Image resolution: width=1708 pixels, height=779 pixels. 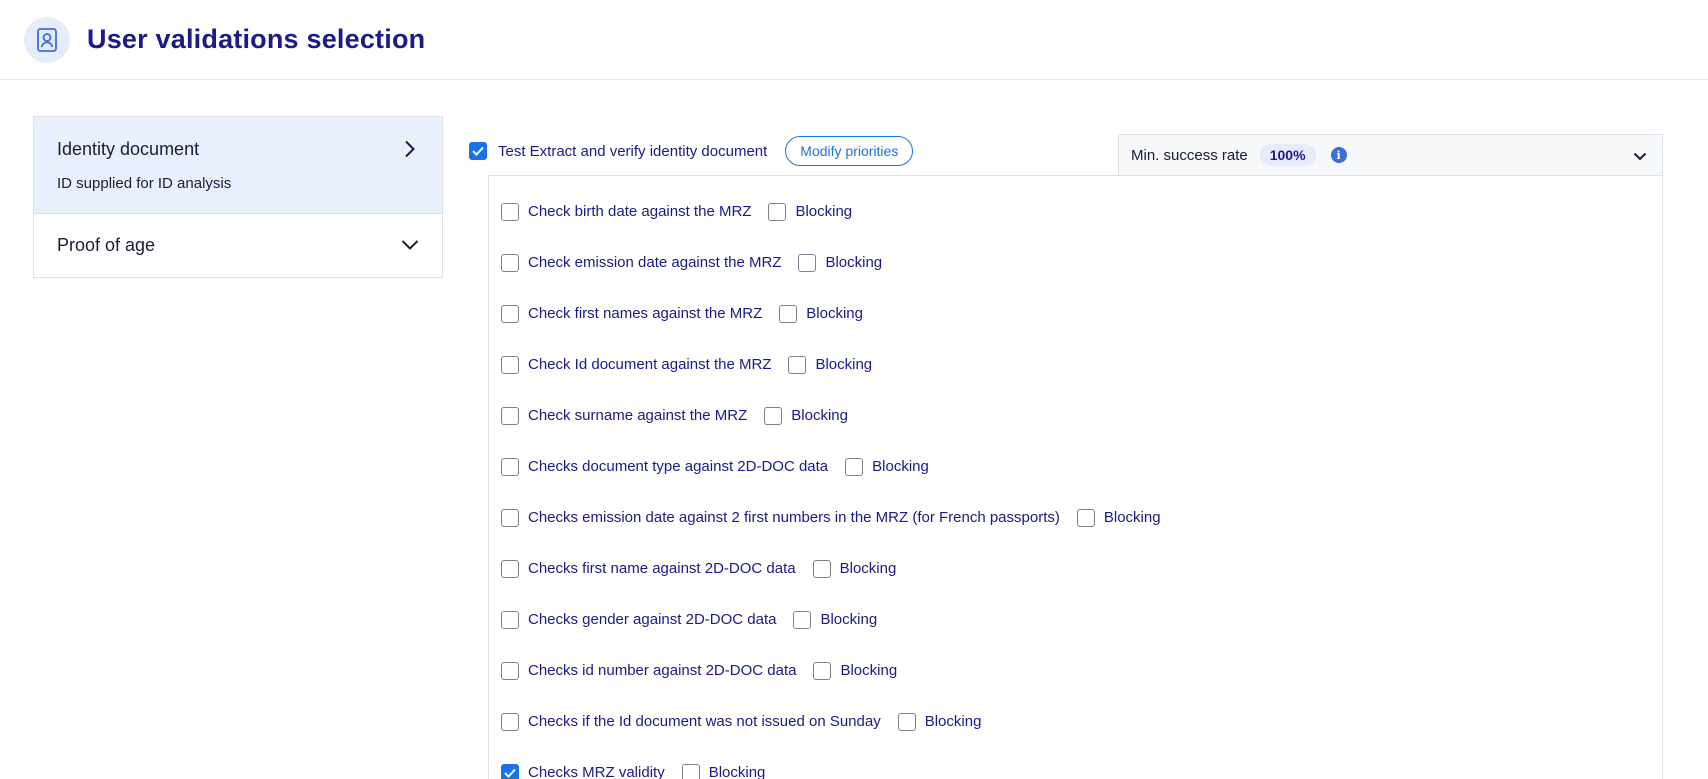 I want to click on validation-row: Check surname against the MRZ Blocking, so click(x=831, y=415).